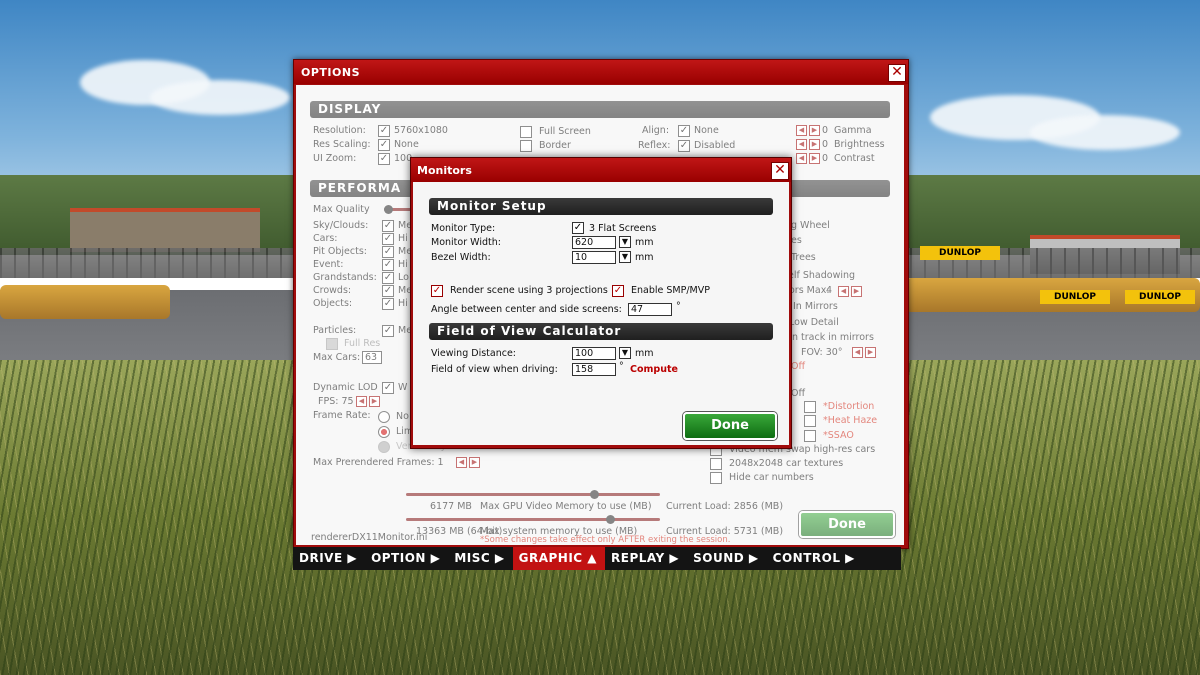 The width and height of the screenshot is (1200, 675). What do you see at coordinates (650, 309) in the screenshot?
I see `angle-input: 47` at bounding box center [650, 309].